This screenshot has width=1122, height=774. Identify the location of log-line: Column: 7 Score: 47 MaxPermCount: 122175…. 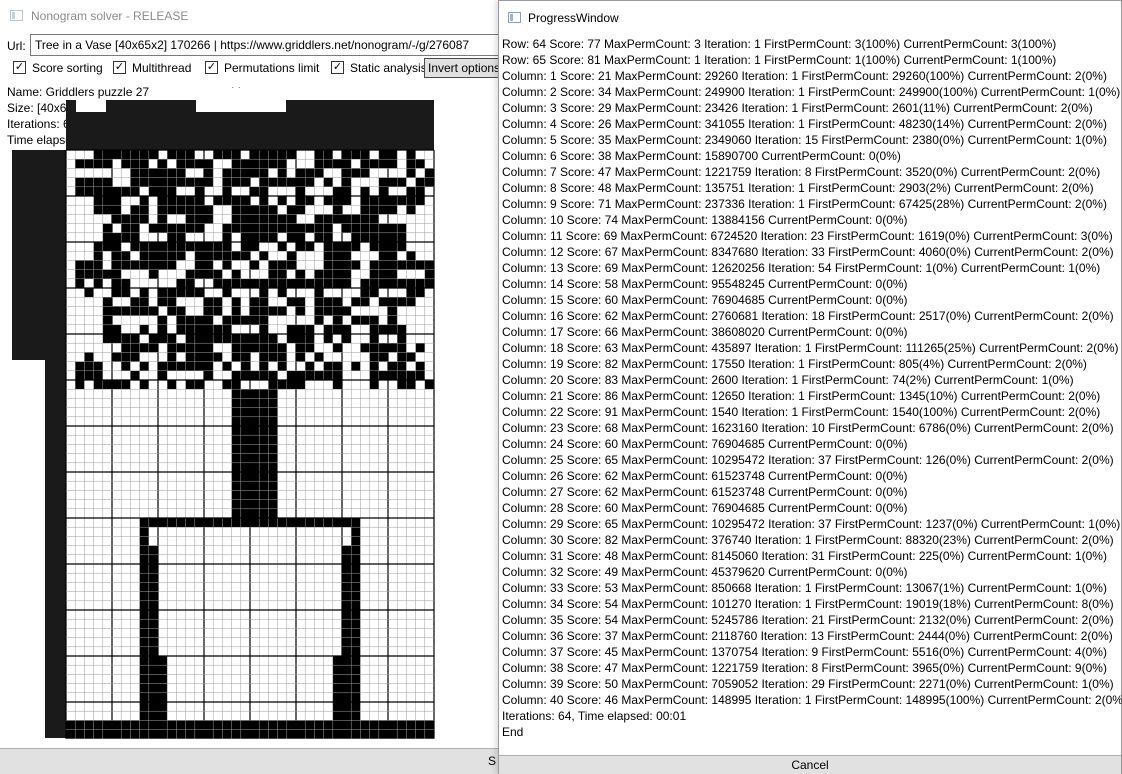
(801, 172).